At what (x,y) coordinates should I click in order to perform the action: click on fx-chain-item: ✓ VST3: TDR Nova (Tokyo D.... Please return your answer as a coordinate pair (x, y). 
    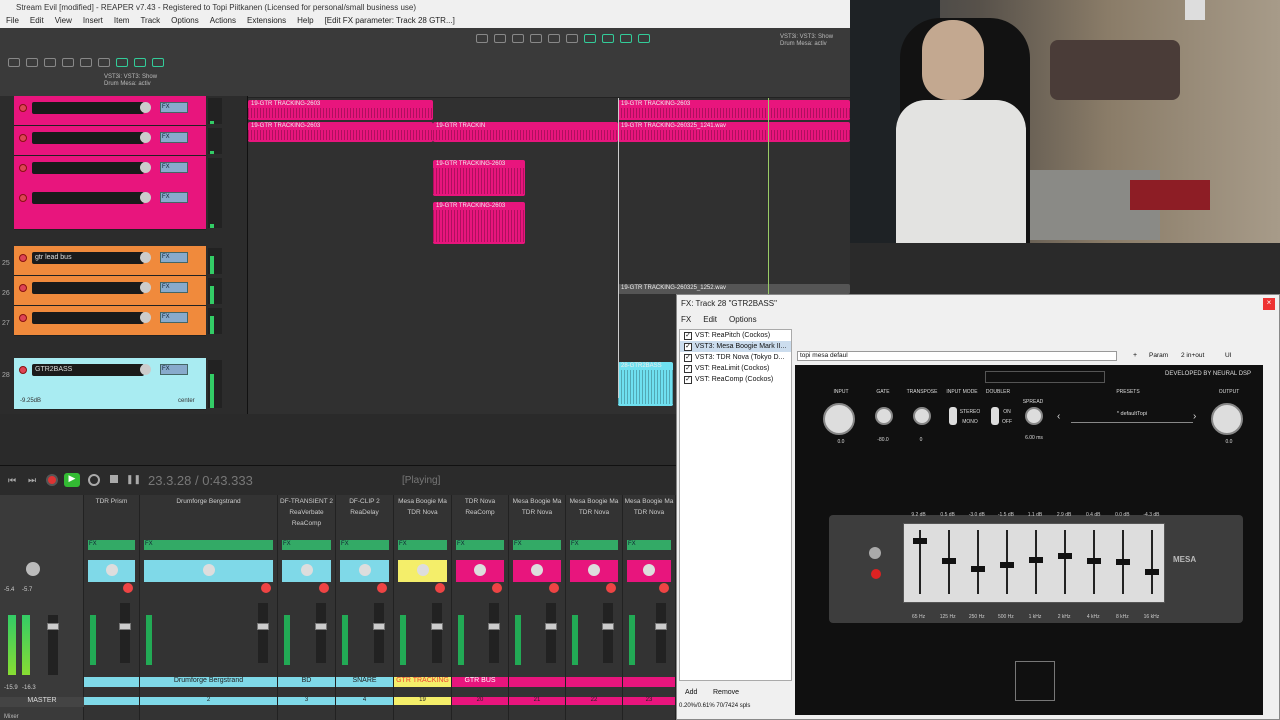
    Looking at the image, I should click on (735, 357).